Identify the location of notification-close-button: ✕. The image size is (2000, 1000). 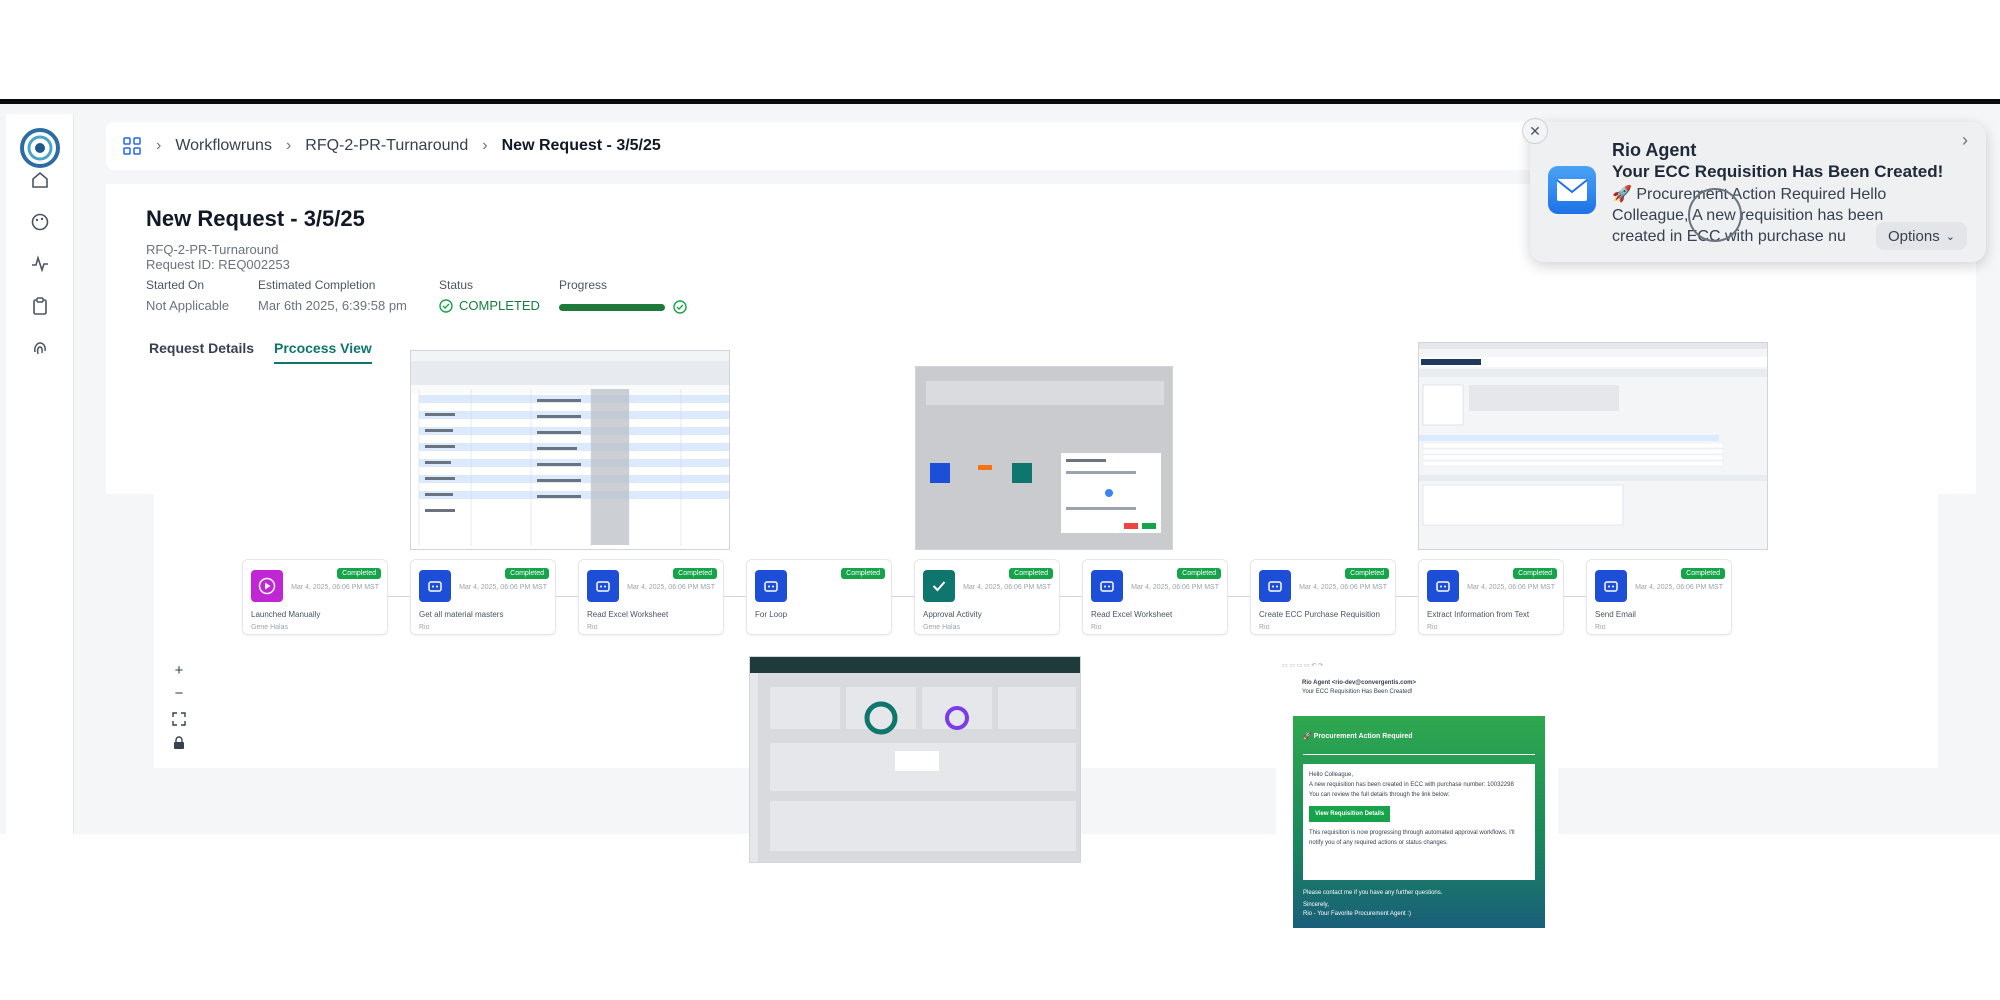
(1535, 131).